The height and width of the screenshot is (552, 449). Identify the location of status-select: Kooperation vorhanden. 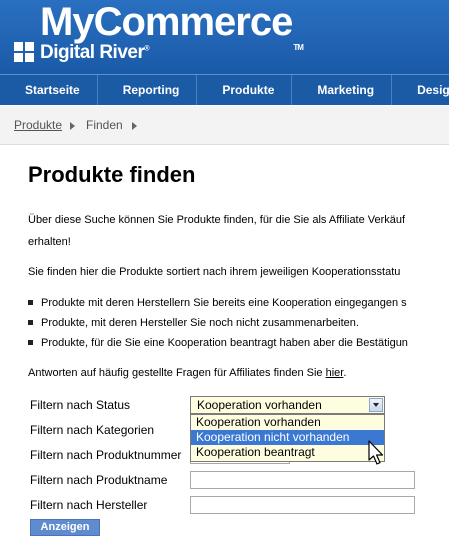
(287, 405).